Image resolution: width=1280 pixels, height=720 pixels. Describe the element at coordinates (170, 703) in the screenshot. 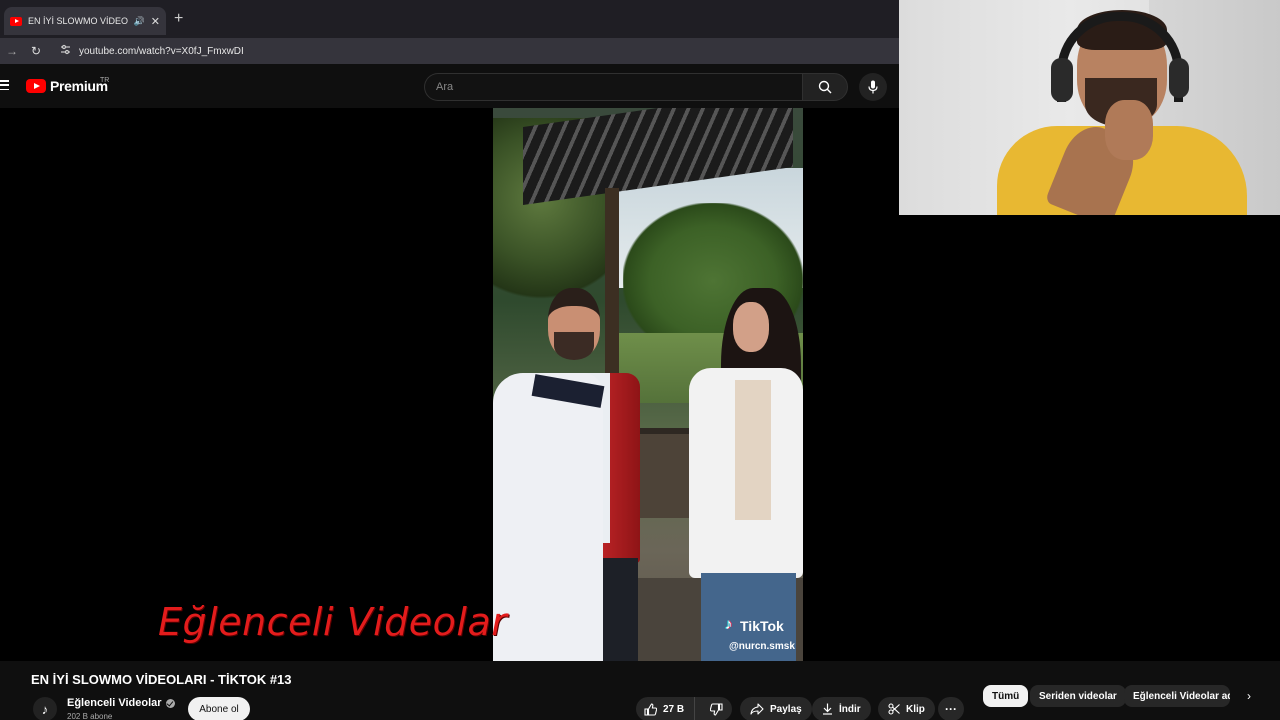

I see `verified-check-icon` at that location.